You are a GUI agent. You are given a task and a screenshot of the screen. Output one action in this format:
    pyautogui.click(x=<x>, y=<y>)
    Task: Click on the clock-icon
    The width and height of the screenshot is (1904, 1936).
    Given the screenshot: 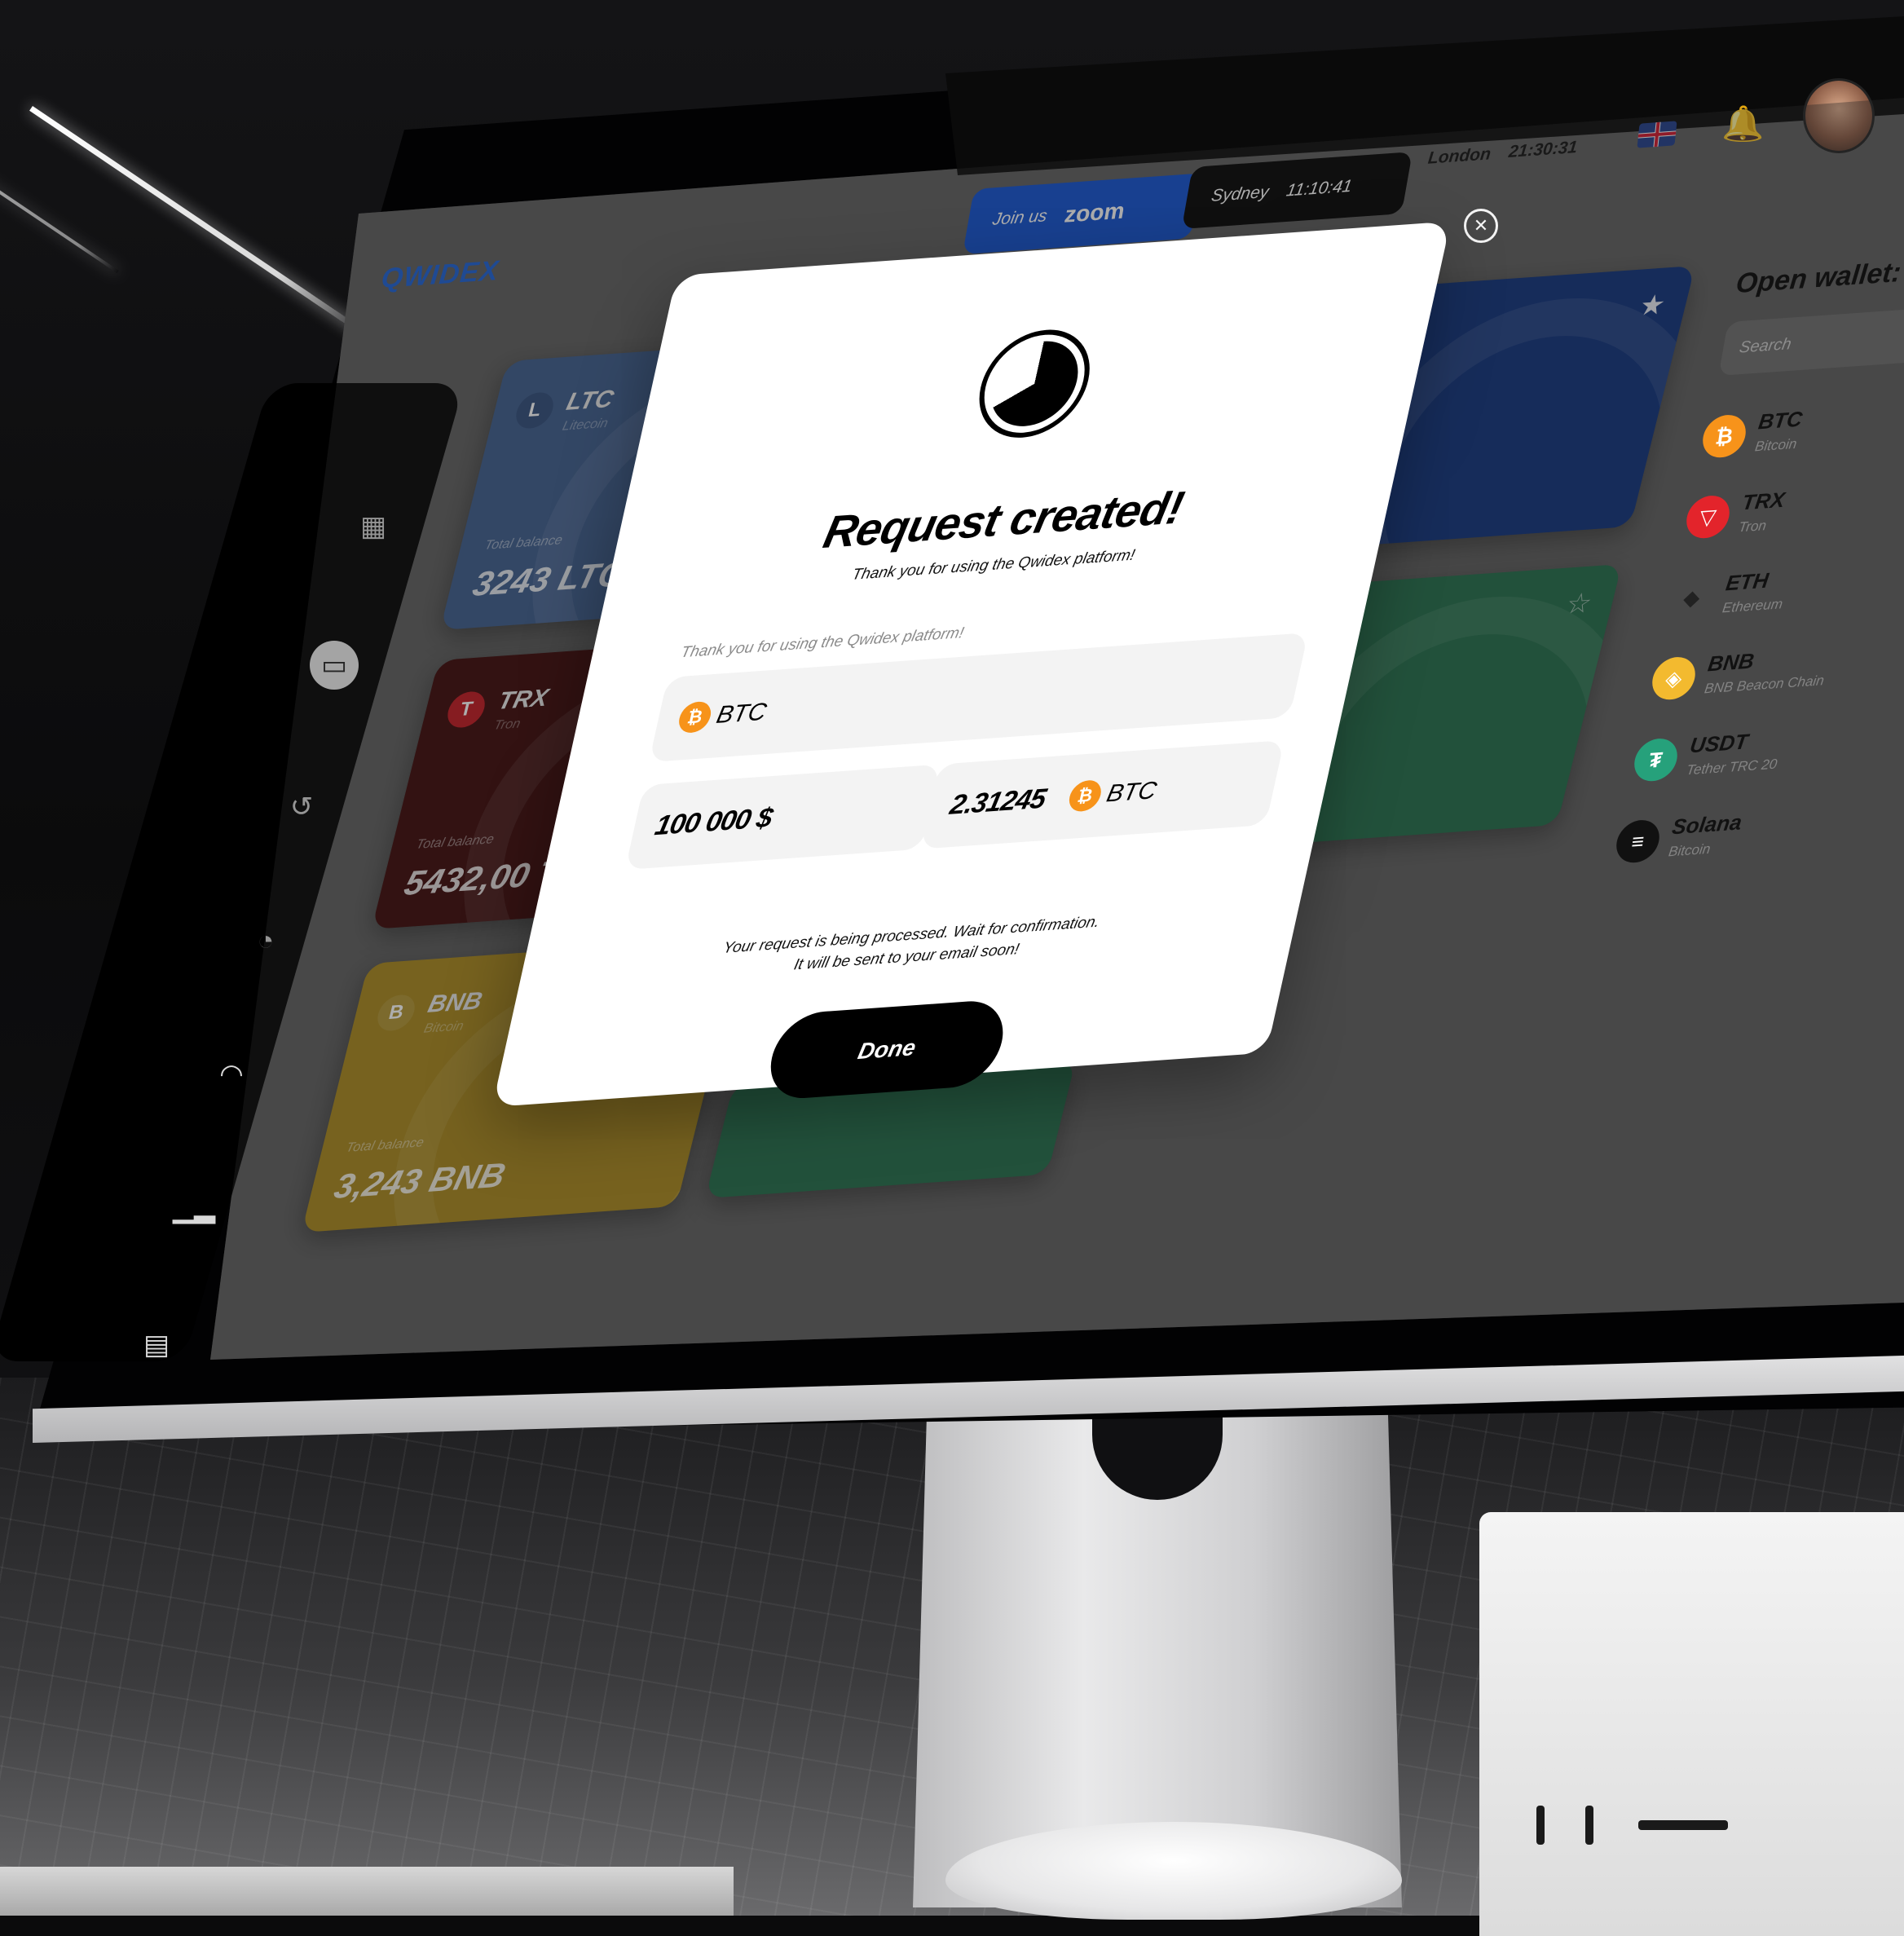 What is the action you would take?
    pyautogui.click(x=1034, y=384)
    